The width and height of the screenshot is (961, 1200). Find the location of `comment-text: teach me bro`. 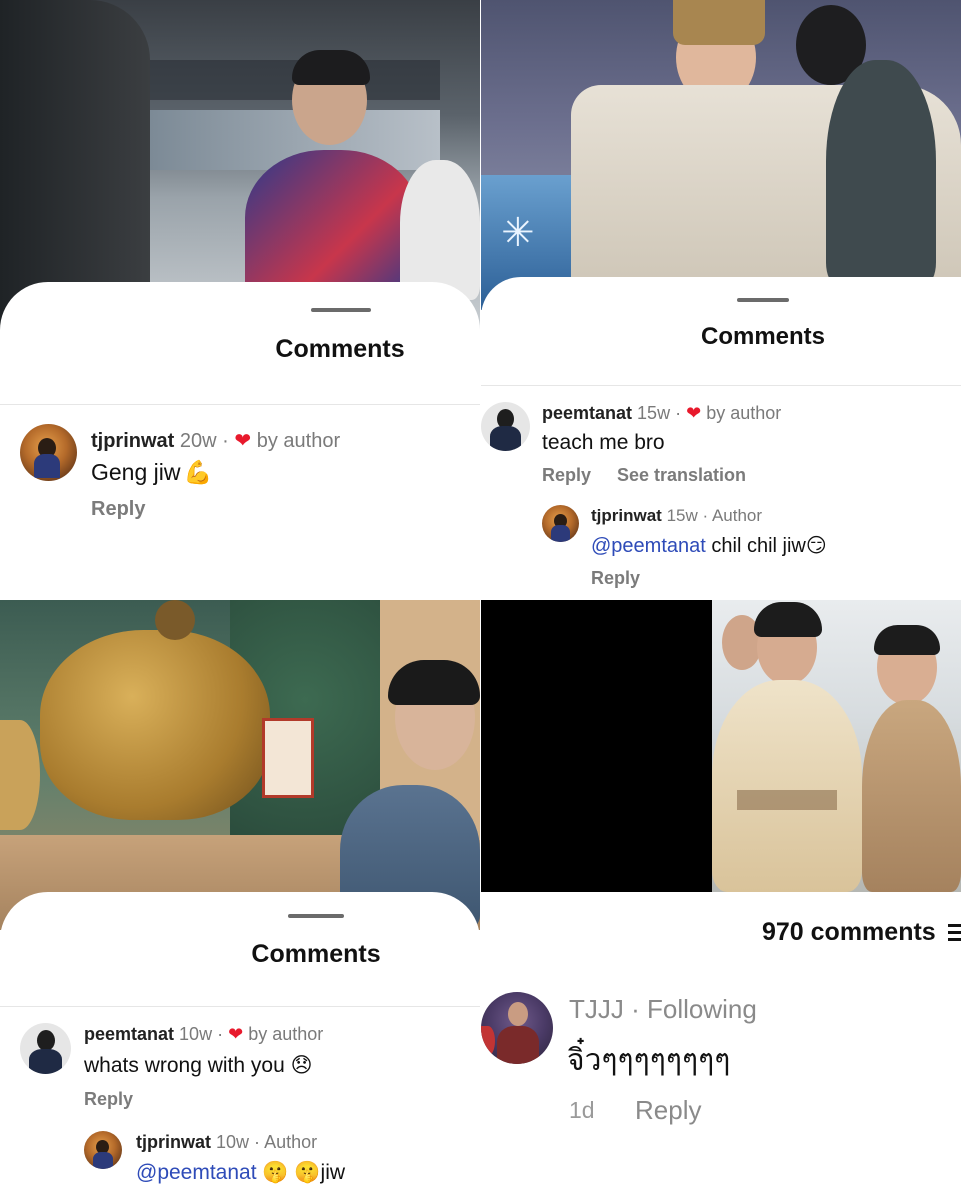

comment-text: teach me bro is located at coordinates (603, 442).